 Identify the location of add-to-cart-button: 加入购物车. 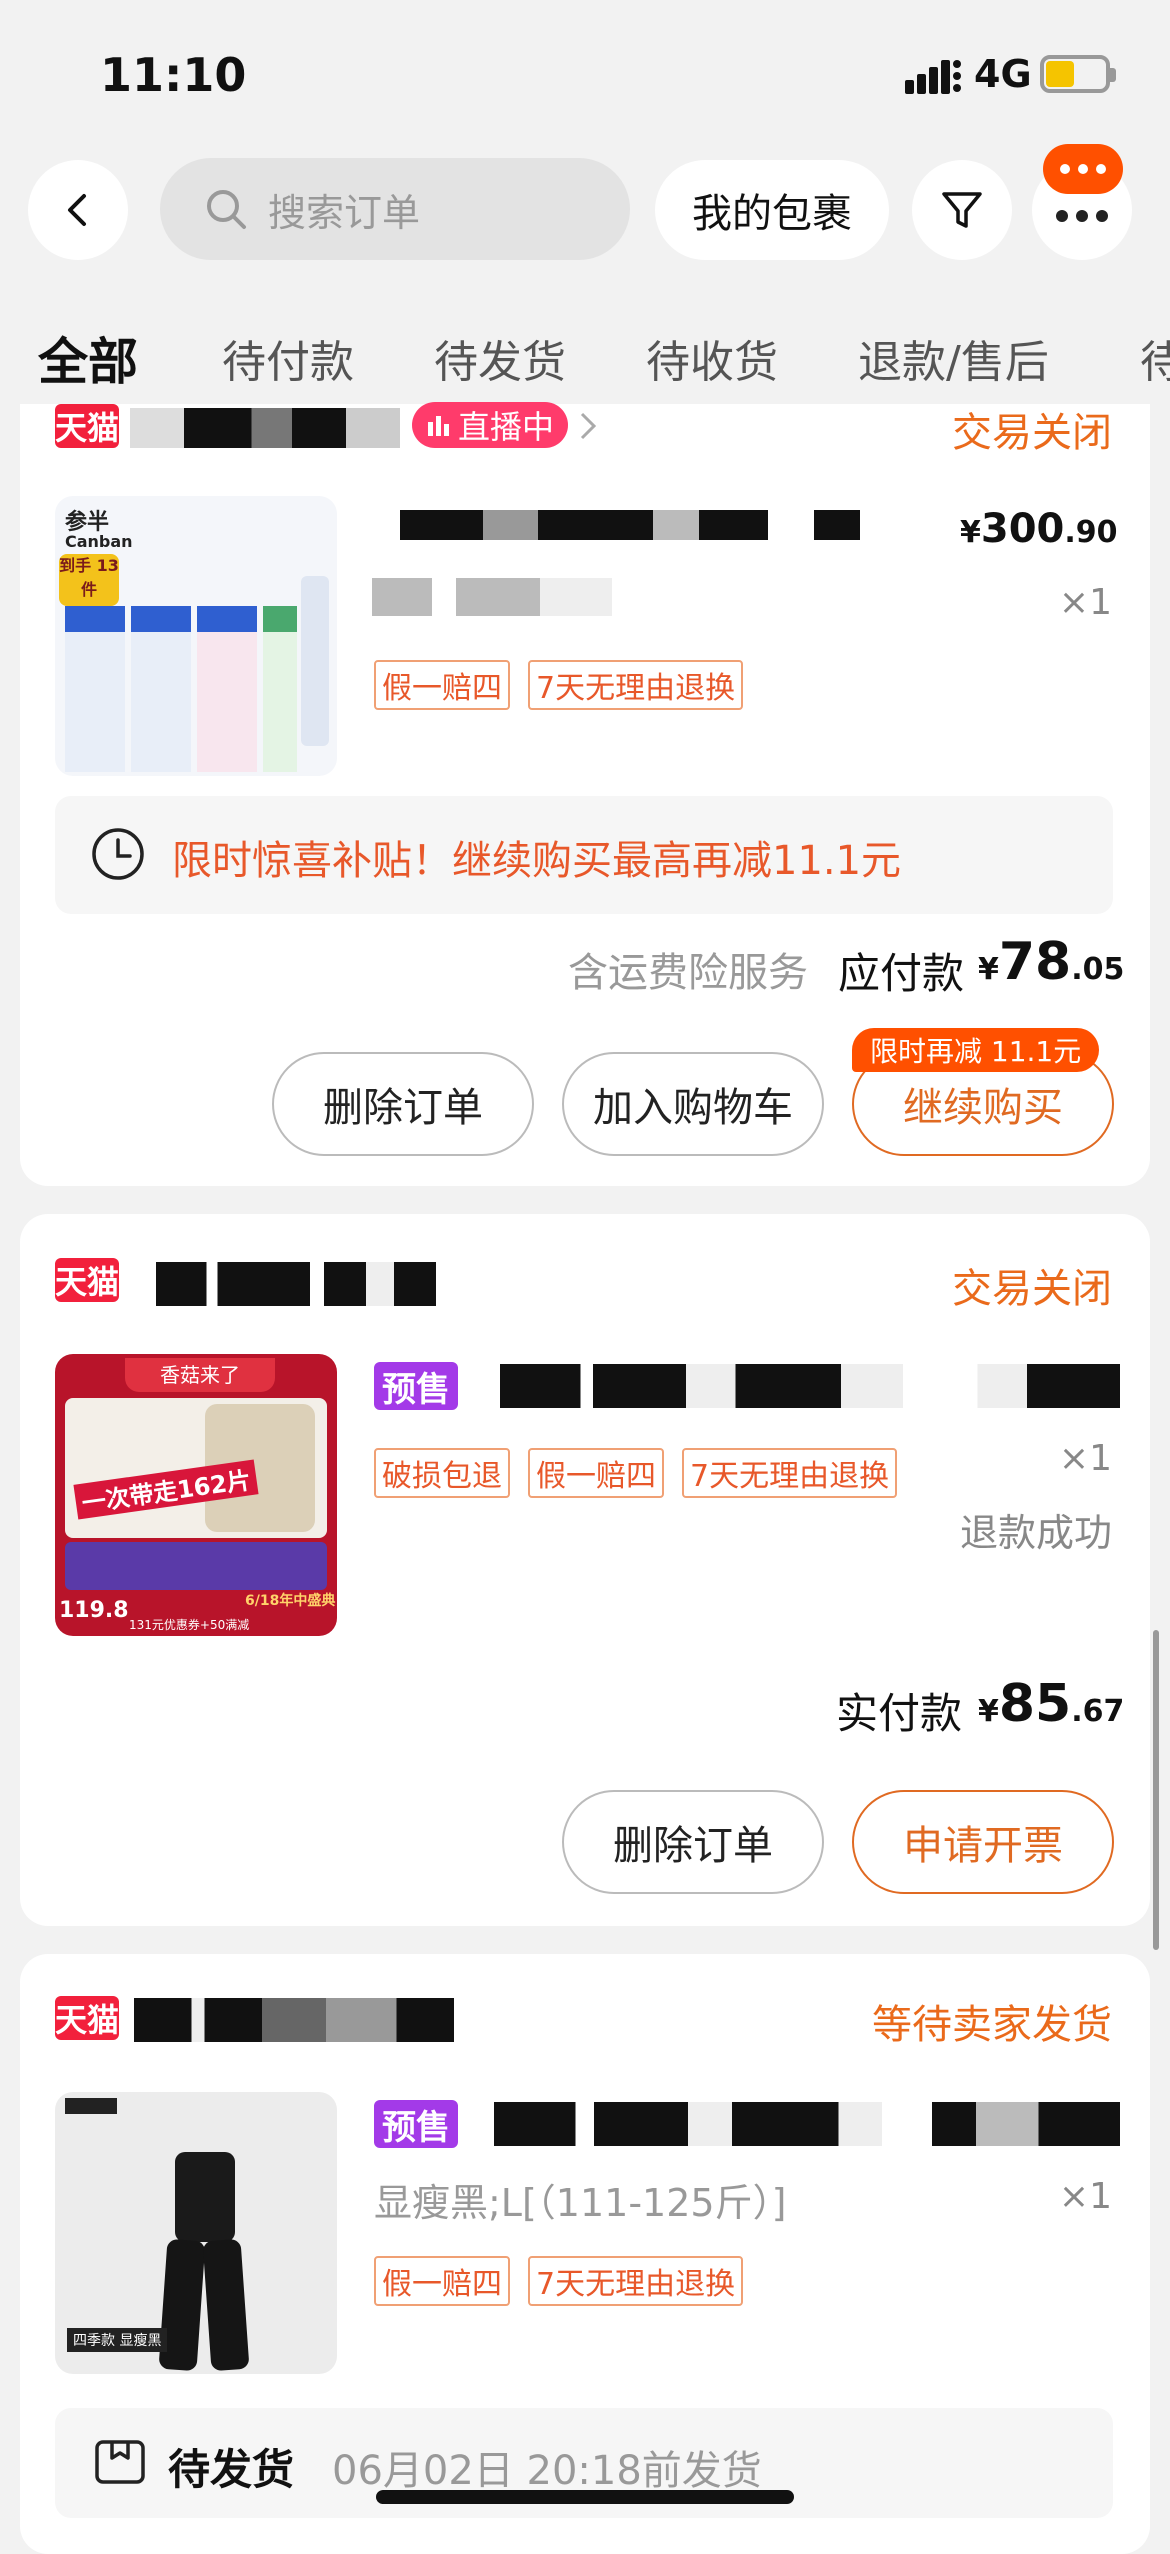
(693, 1104).